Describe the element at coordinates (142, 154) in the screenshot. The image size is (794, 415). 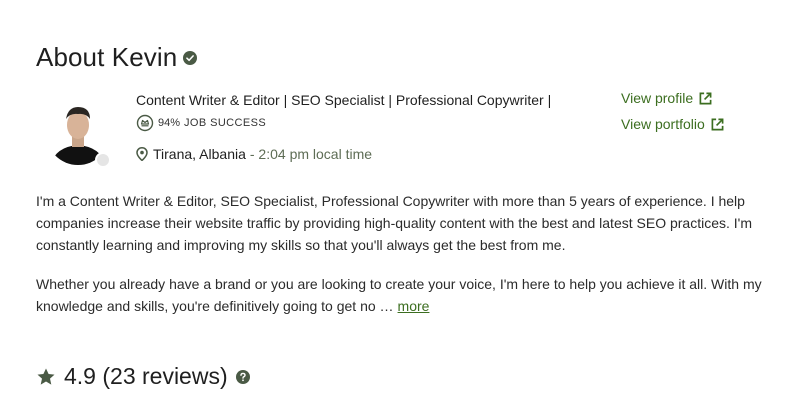
I see `location-pin-icon` at that location.